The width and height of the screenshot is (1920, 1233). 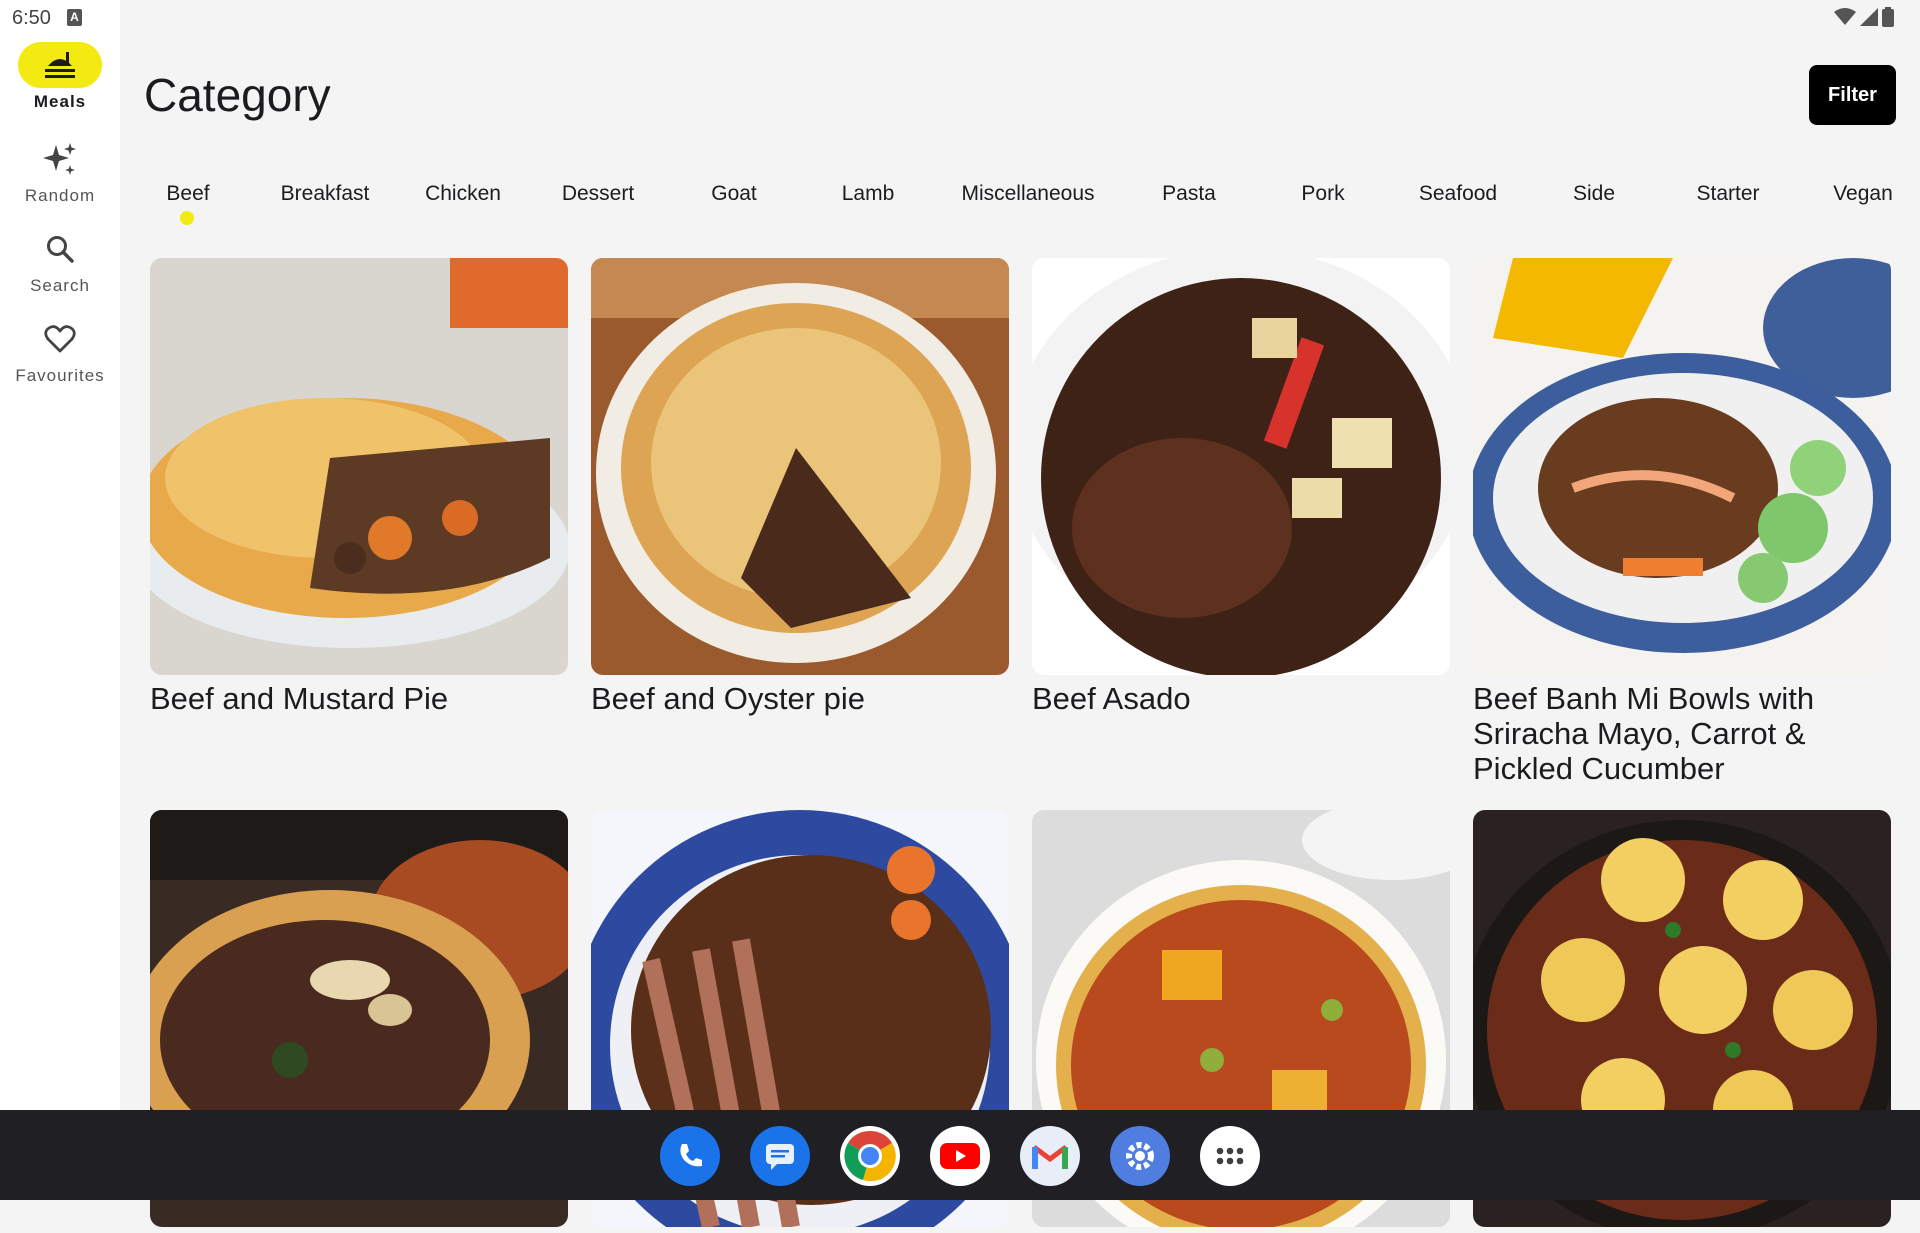 I want to click on gmail-glyph, so click(x=1050, y=1157).